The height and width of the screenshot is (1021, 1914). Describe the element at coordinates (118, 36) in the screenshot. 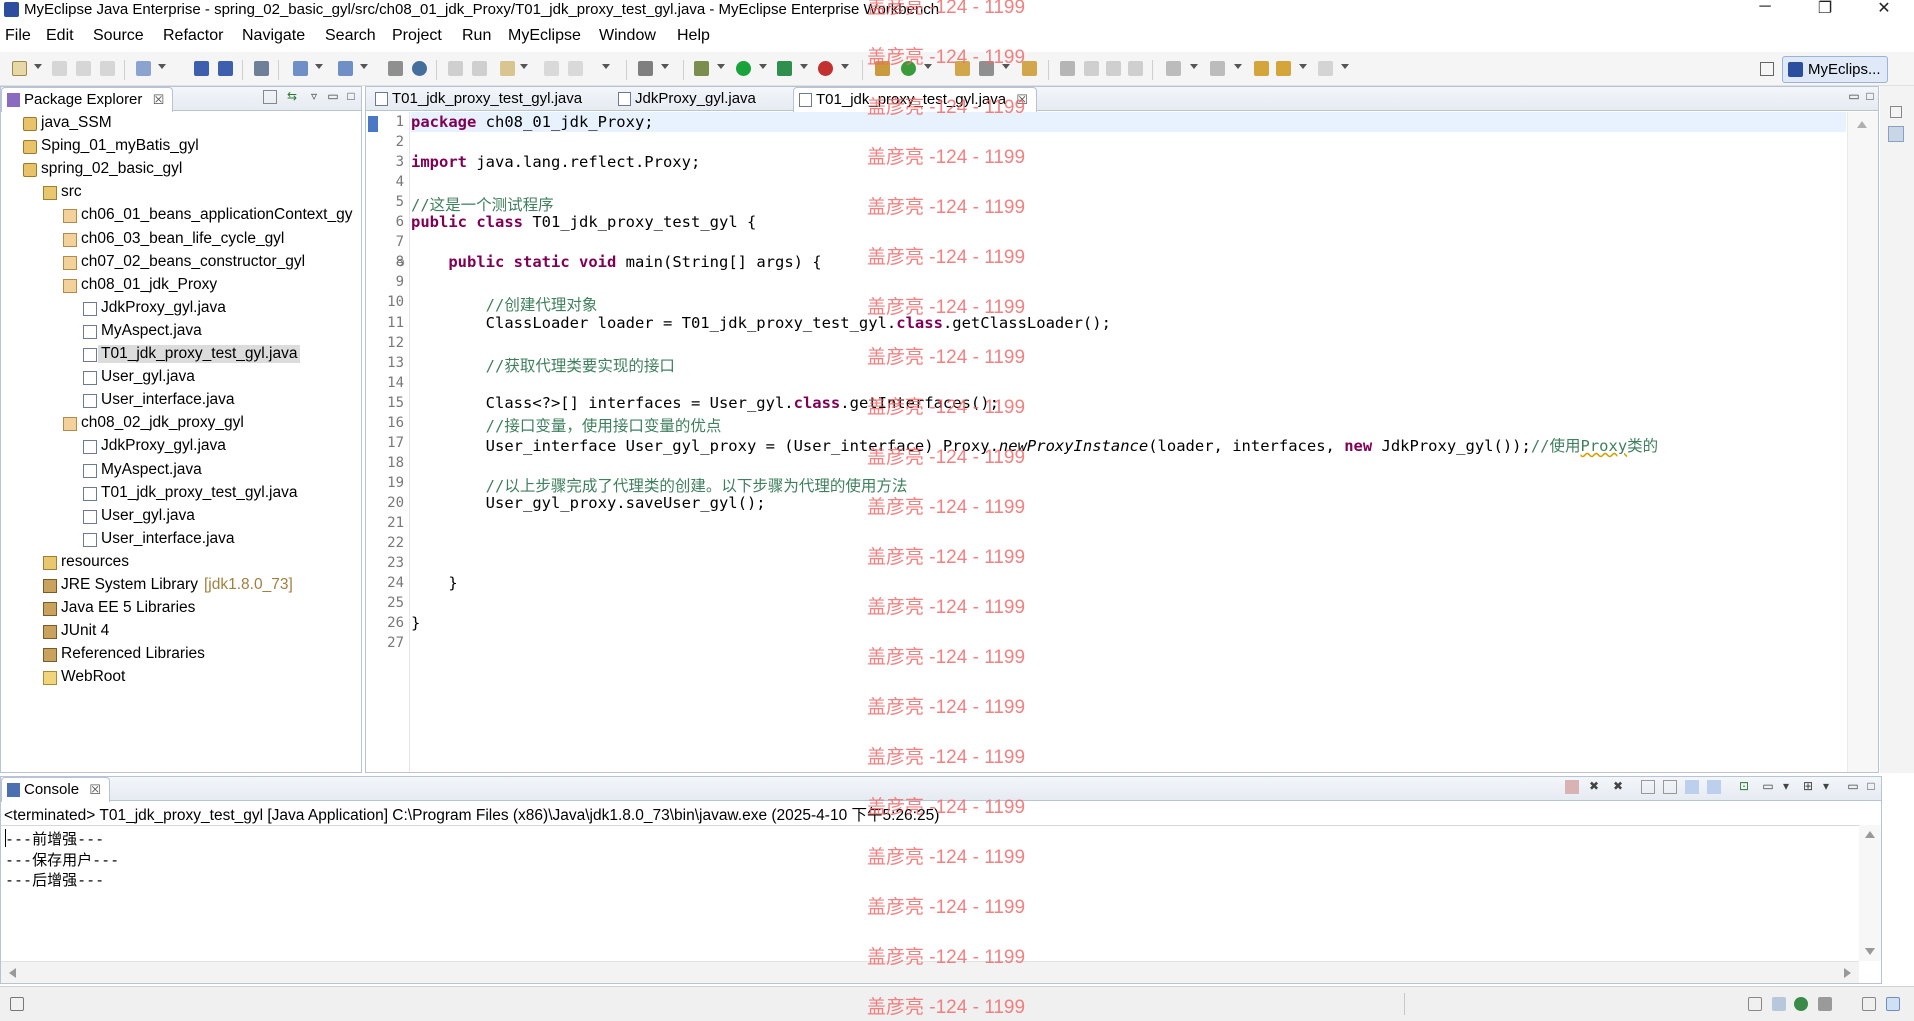

I see `menu-source: Source` at that location.